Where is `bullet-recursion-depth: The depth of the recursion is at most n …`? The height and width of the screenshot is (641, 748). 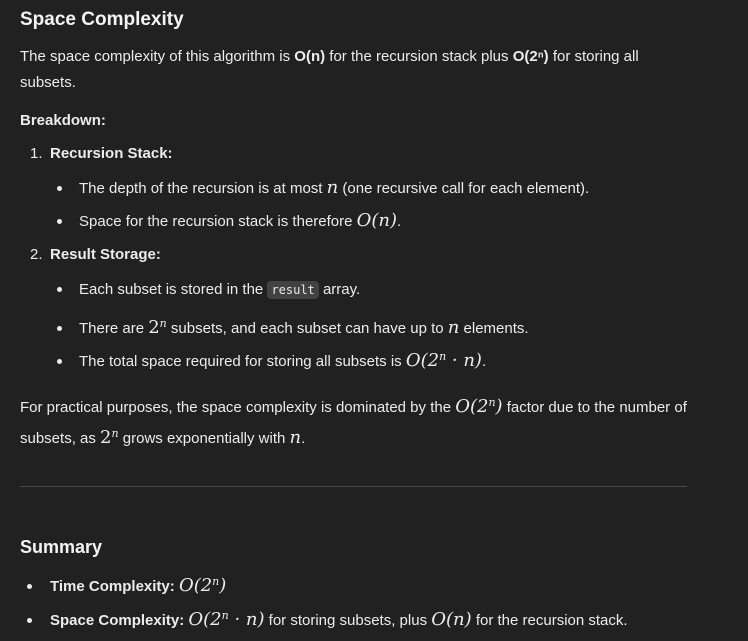
bullet-recursion-depth: The depth of the recursion is at most n … is located at coordinates (323, 188).